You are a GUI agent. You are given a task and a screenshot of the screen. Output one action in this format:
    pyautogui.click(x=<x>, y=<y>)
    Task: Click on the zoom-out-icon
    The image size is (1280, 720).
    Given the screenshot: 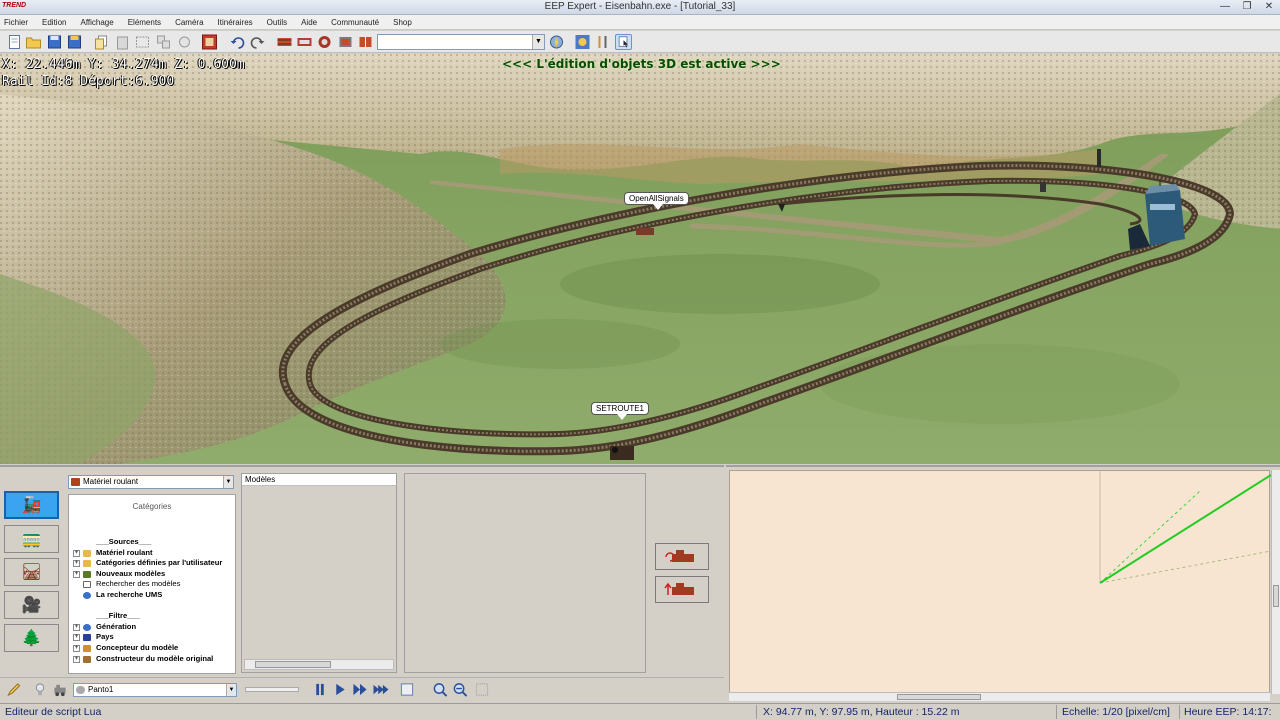 What is the action you would take?
    pyautogui.click(x=460, y=689)
    